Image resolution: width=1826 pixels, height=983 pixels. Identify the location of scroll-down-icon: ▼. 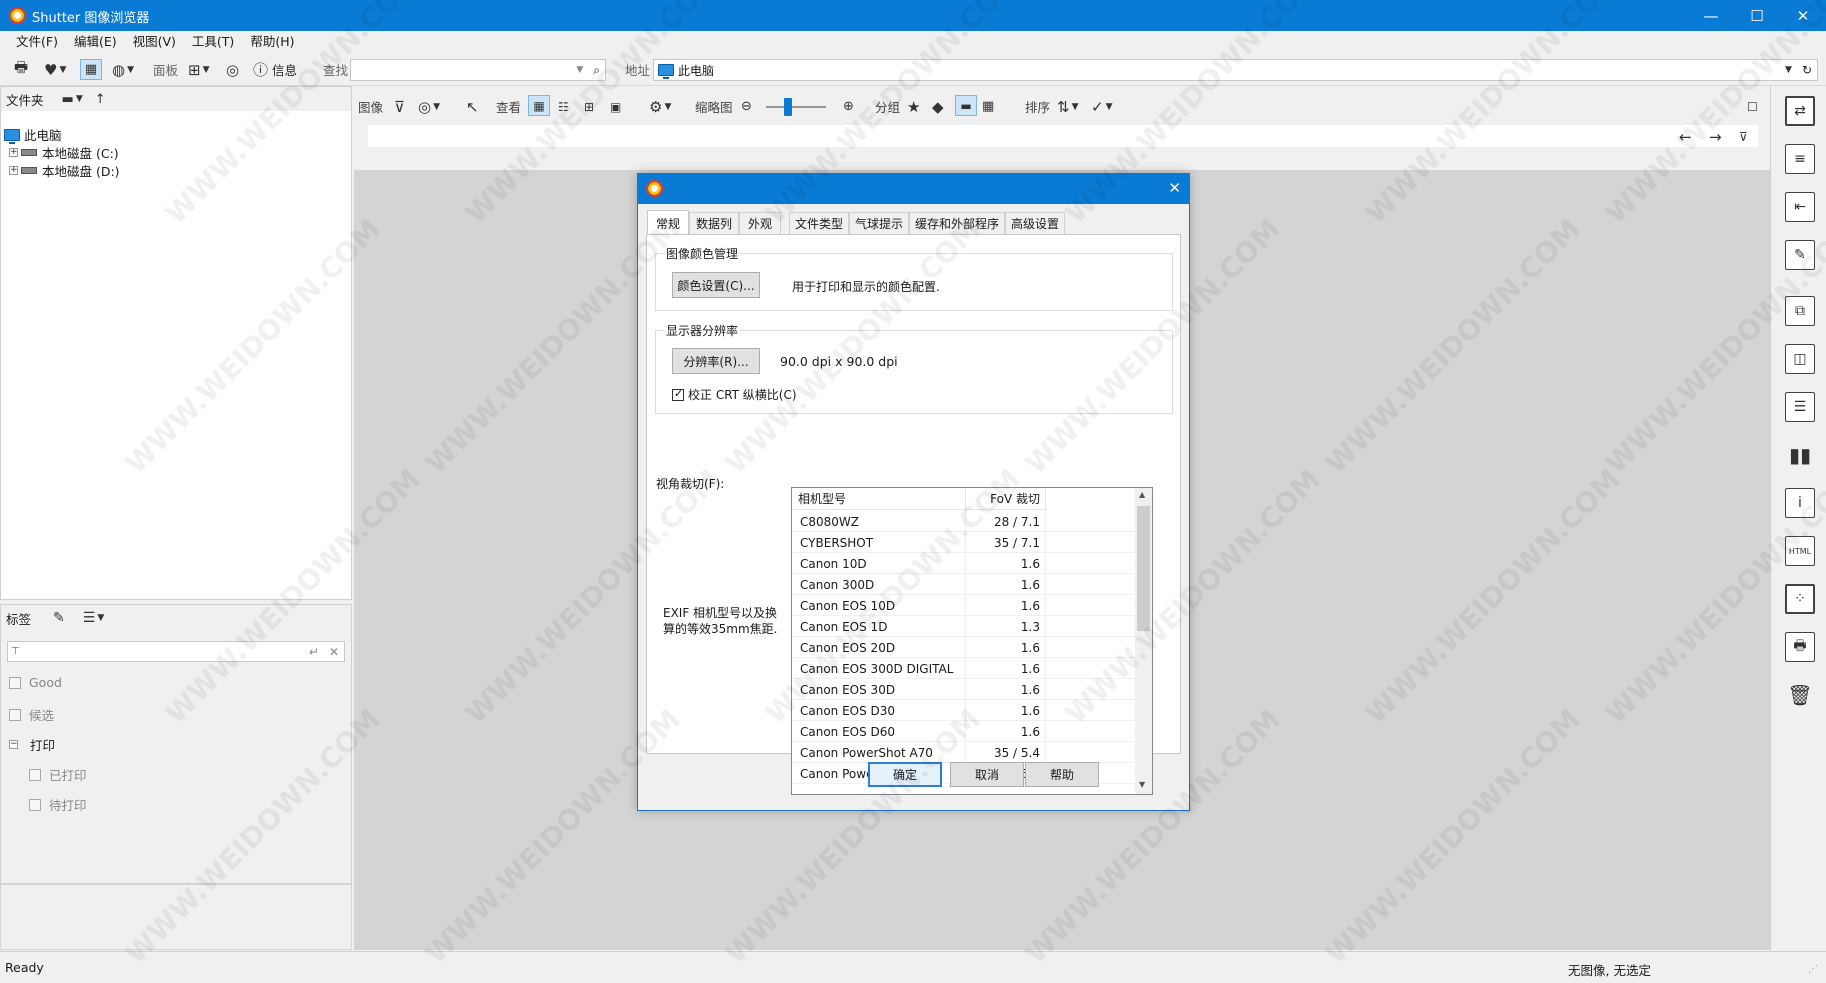
(1142, 784).